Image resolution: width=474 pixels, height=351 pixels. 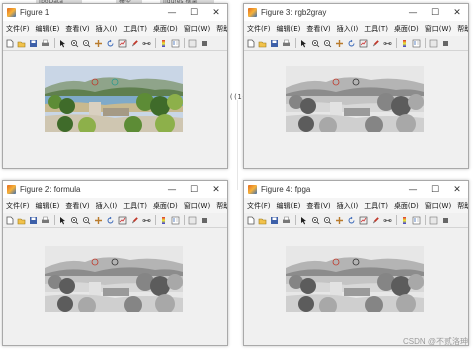 I want to click on window-titlebar: Figure 1 — ☐ ✕, so click(x=115, y=12).